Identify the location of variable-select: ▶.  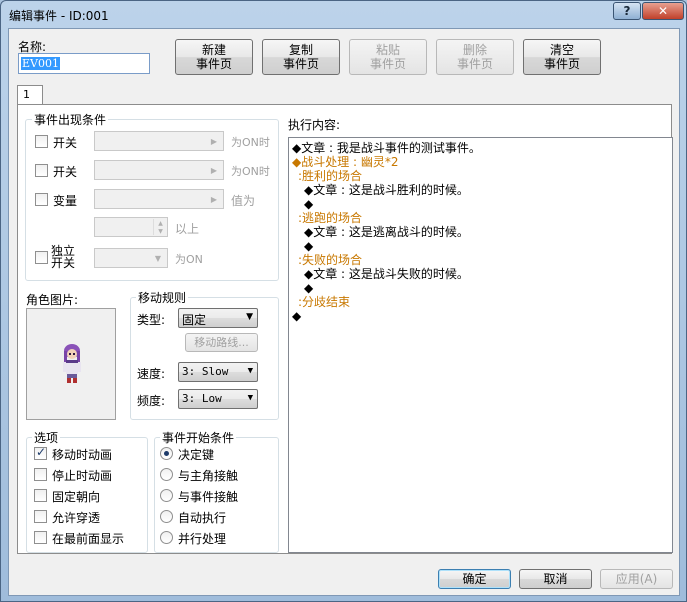
(159, 199).